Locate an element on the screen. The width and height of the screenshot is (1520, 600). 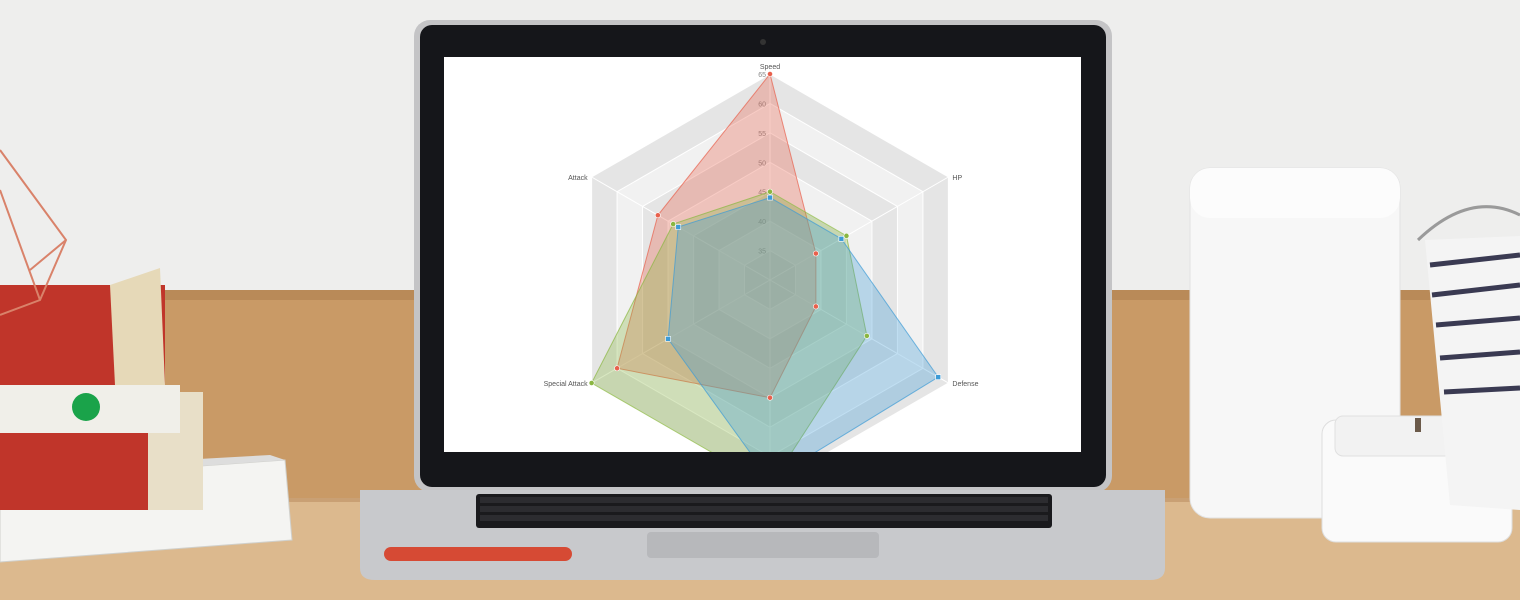
radial-tick-label: 65 is located at coordinates (762, 75).